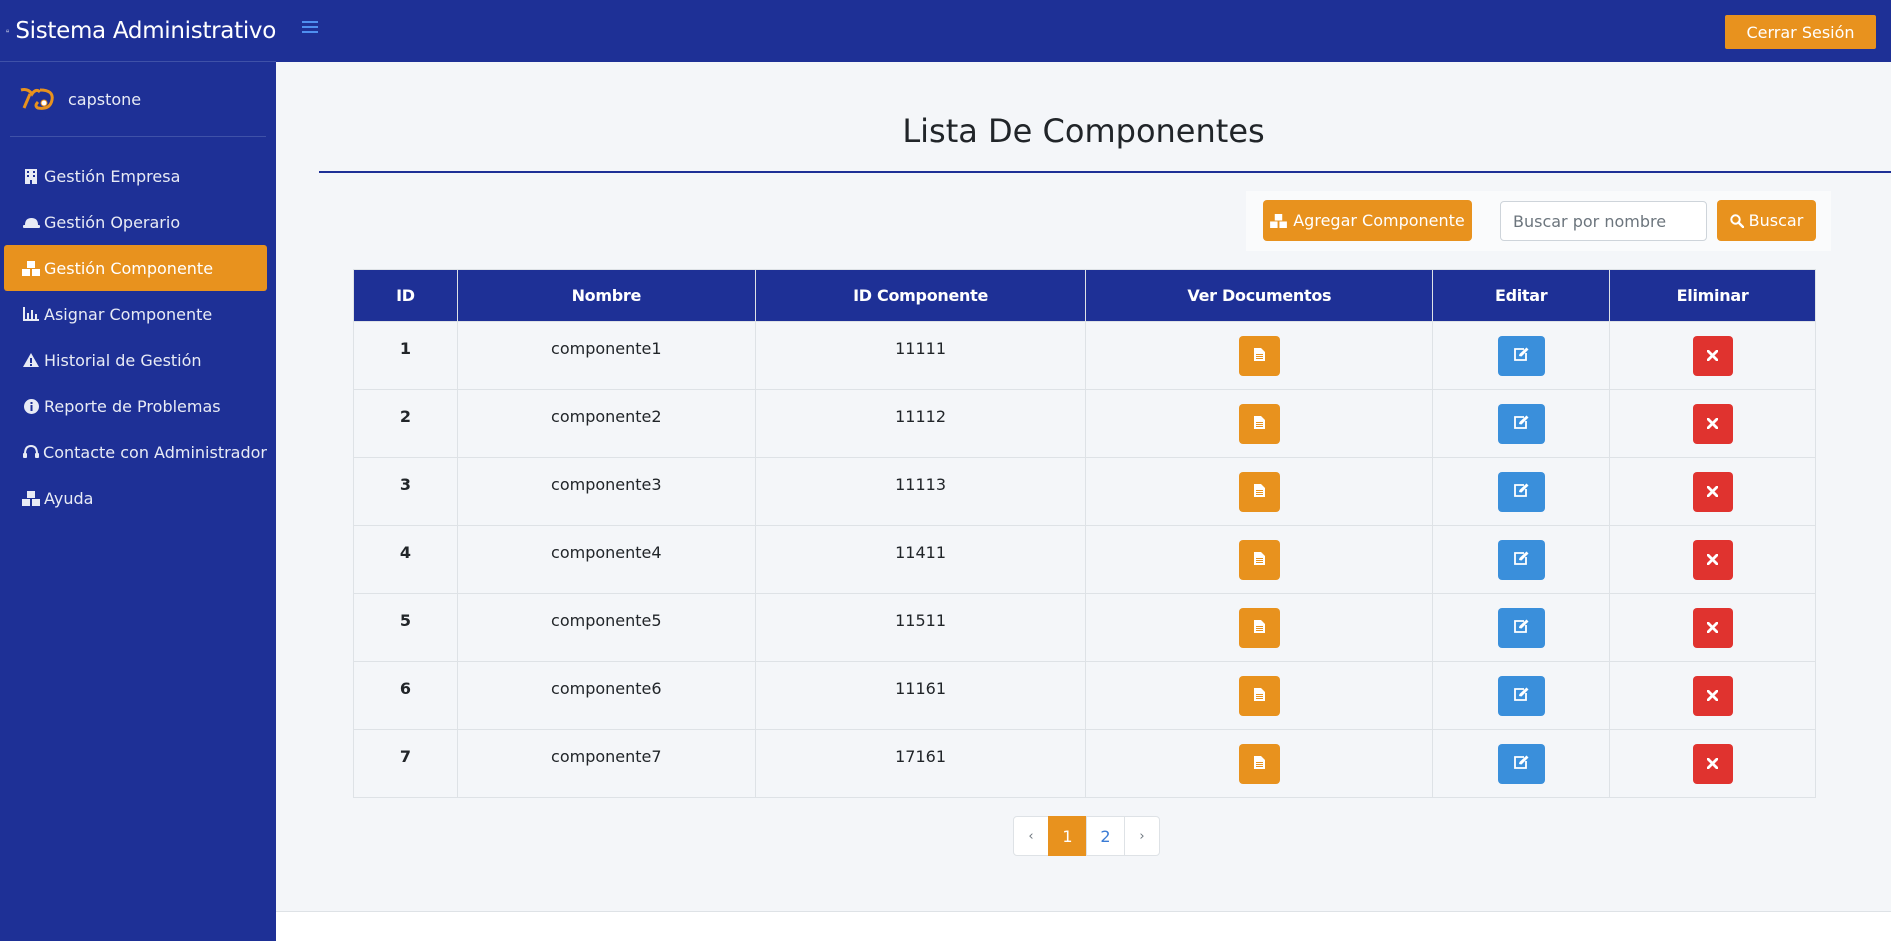 Image resolution: width=1891 pixels, height=941 pixels. What do you see at coordinates (1084, 695) in the screenshot?
I see `table-row: 6 componente6 11161` at bounding box center [1084, 695].